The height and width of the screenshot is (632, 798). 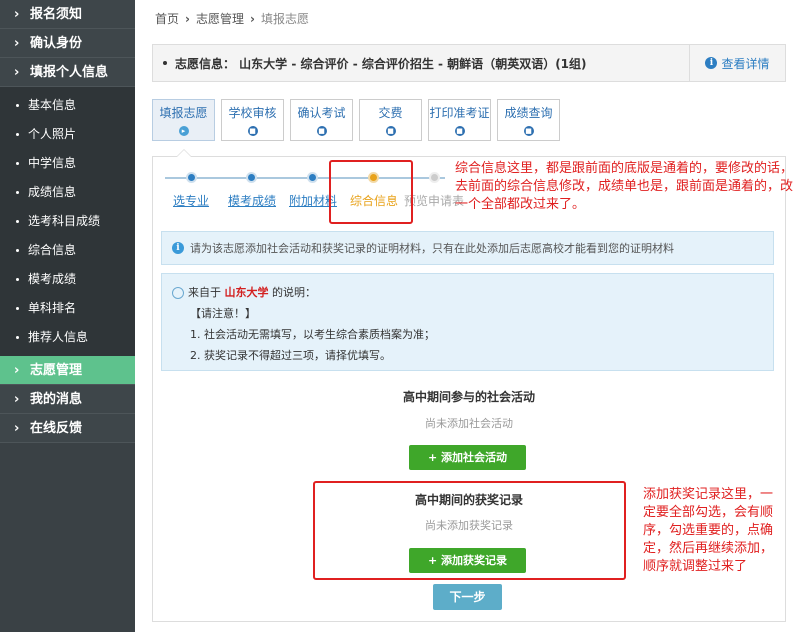 I want to click on breadcrumb-volunteer: 志愿管理, so click(x=220, y=18).